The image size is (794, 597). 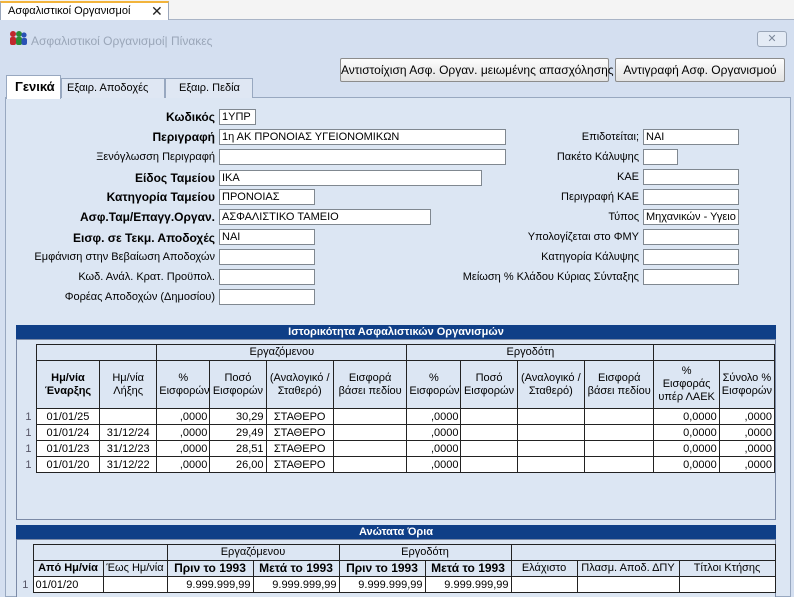 What do you see at coordinates (68, 416) in the screenshot?
I see `cell-start: 01/01/25` at bounding box center [68, 416].